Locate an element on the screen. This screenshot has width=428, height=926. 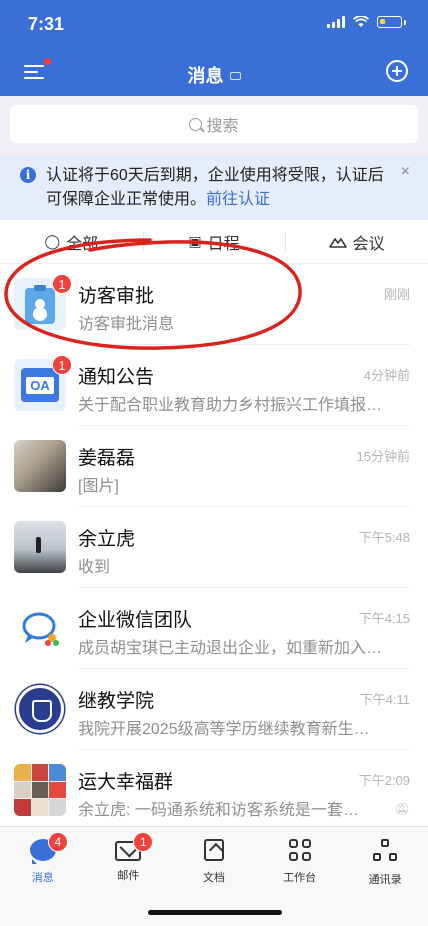
list-item: 继教学院 我院开展2025级高等学历继续教育新生… 下午4:11 is located at coordinates (214, 709).